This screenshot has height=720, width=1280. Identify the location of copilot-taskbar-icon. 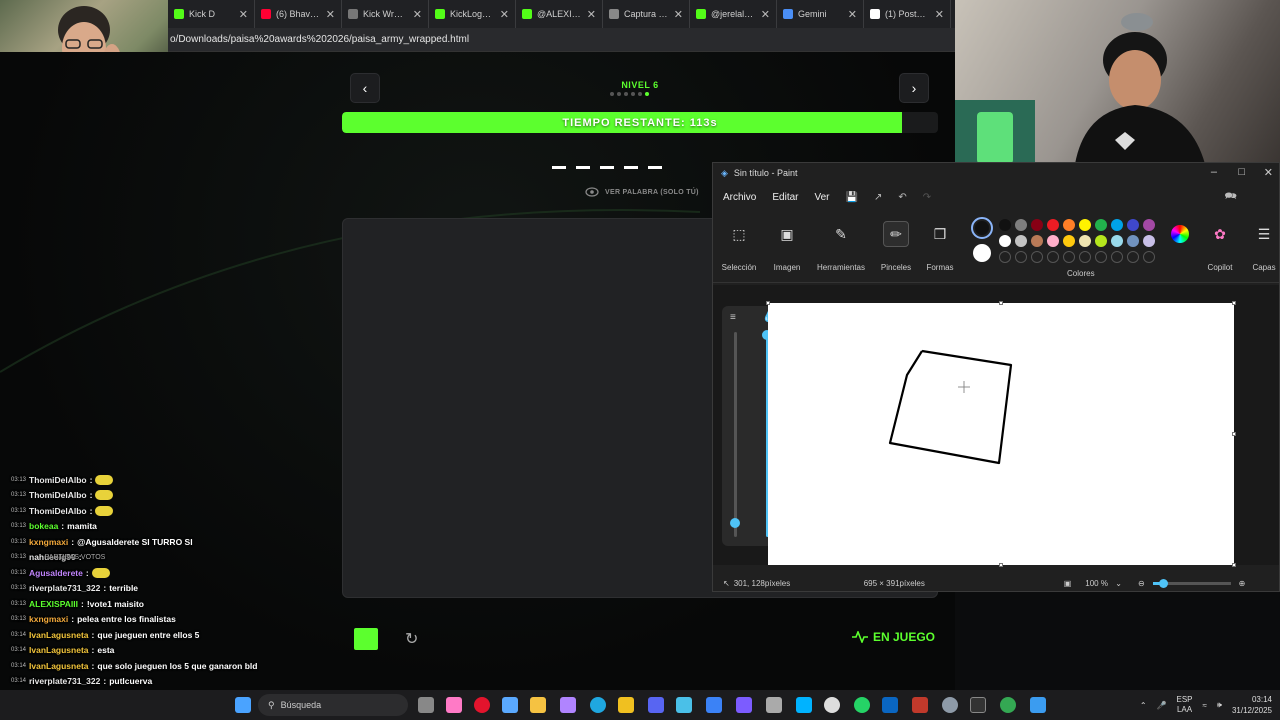
(454, 705).